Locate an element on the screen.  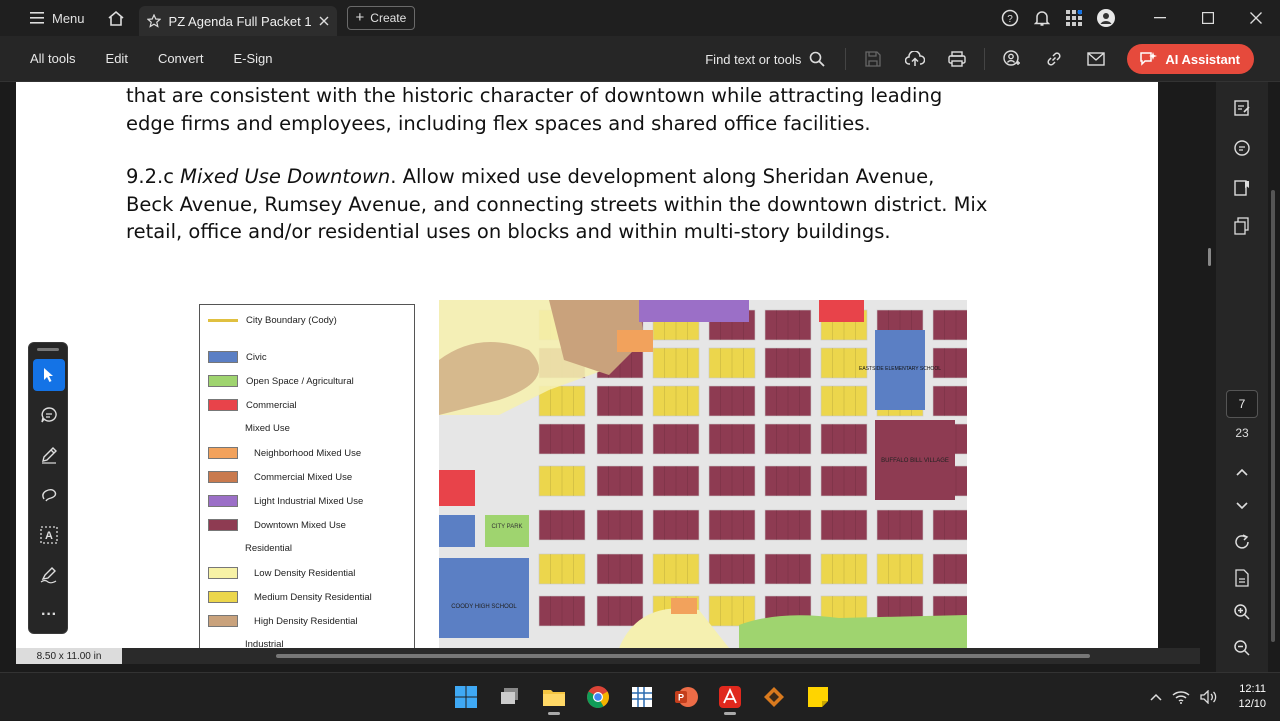
legend-item: Commercial is located at coordinates (252, 405).